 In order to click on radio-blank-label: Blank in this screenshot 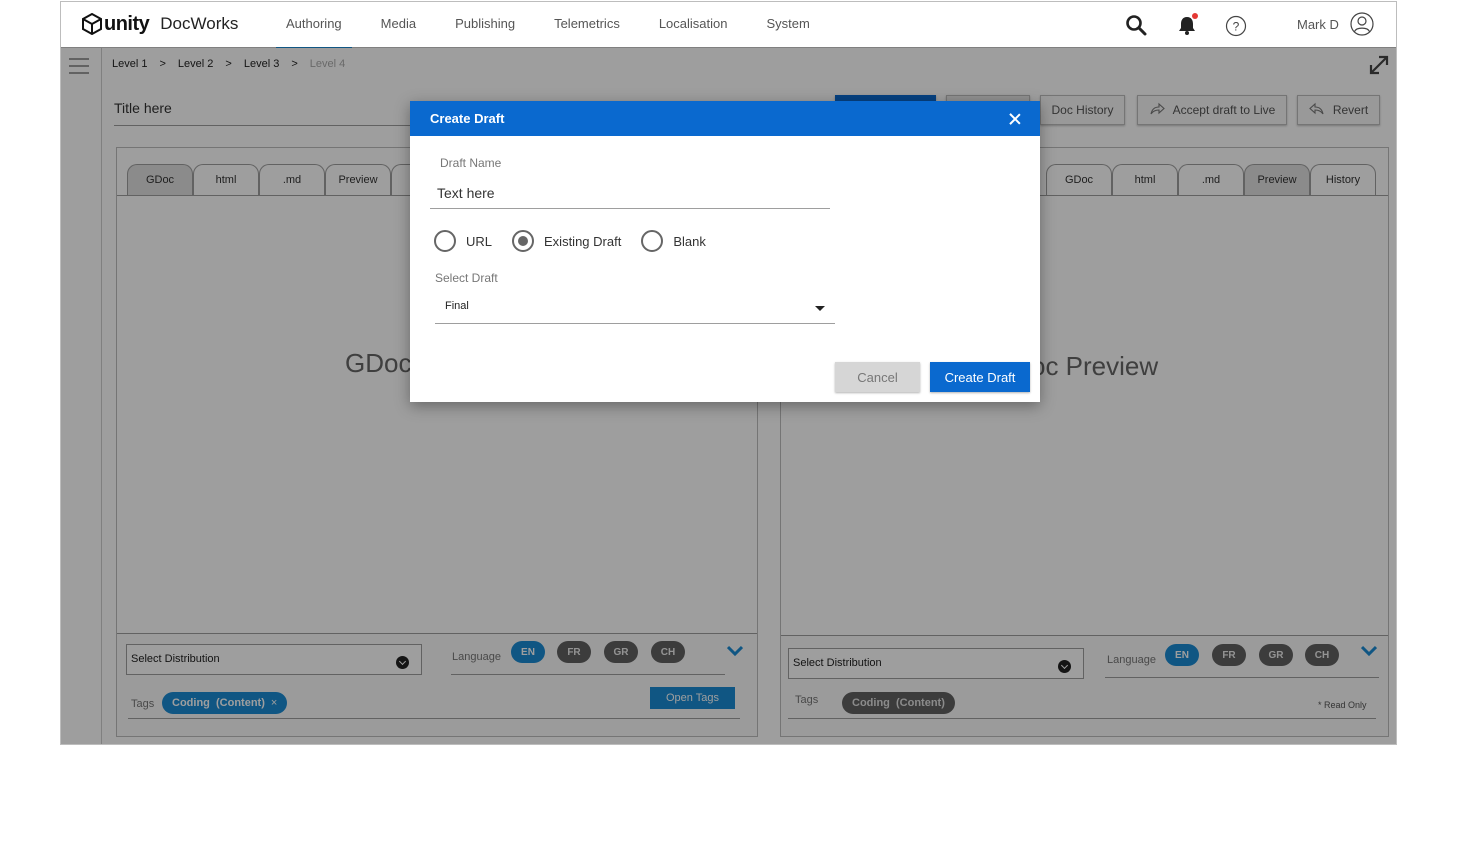, I will do `click(689, 241)`.